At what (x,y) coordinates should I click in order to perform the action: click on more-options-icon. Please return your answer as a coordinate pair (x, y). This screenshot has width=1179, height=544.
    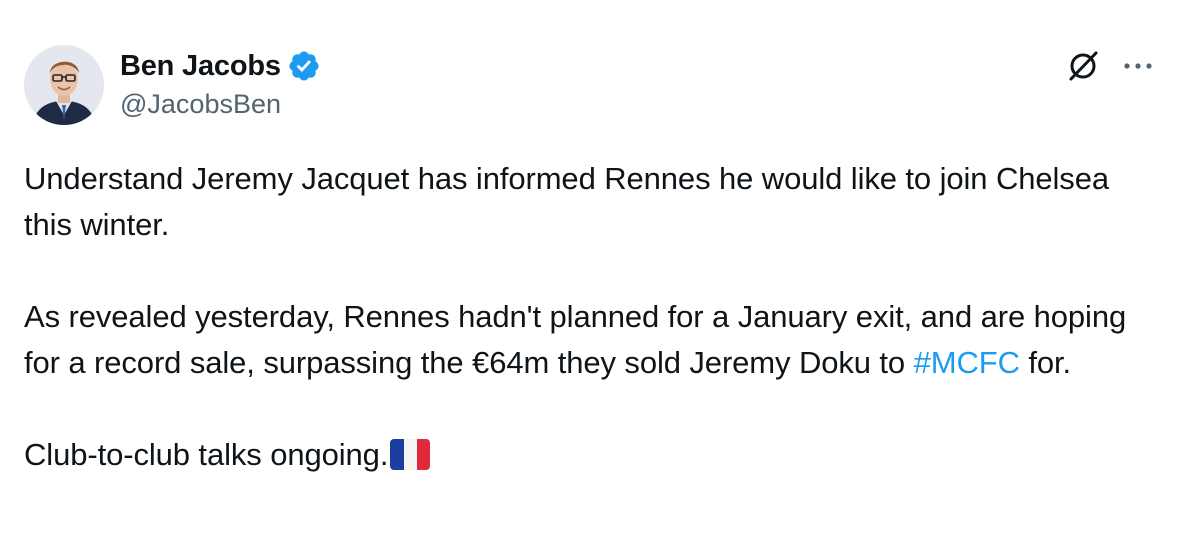
    Looking at the image, I should click on (1138, 66).